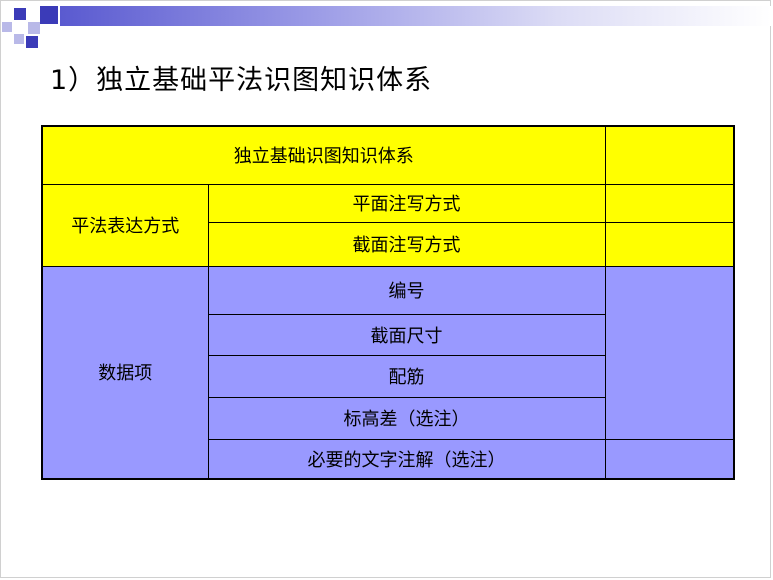 The height and width of the screenshot is (580, 773). I want to click on group-label-data: 数据项, so click(125, 372).